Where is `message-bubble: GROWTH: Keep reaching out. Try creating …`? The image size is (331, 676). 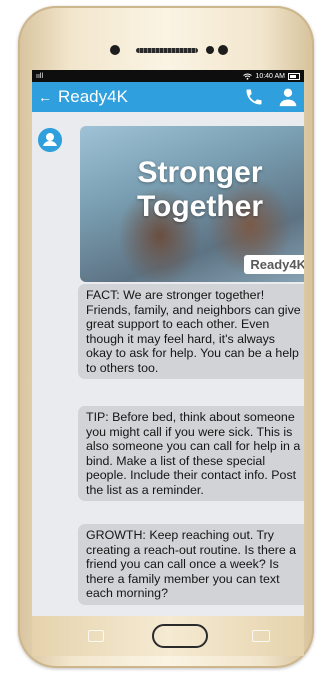
message-bubble: GROWTH: Keep reaching out. Try creating … is located at coordinates (191, 564).